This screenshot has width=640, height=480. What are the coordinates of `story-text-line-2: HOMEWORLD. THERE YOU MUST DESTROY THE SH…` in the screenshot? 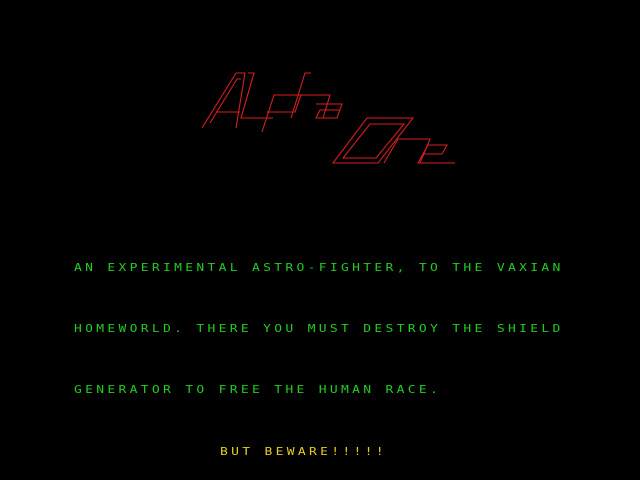 It's located at (319, 329).